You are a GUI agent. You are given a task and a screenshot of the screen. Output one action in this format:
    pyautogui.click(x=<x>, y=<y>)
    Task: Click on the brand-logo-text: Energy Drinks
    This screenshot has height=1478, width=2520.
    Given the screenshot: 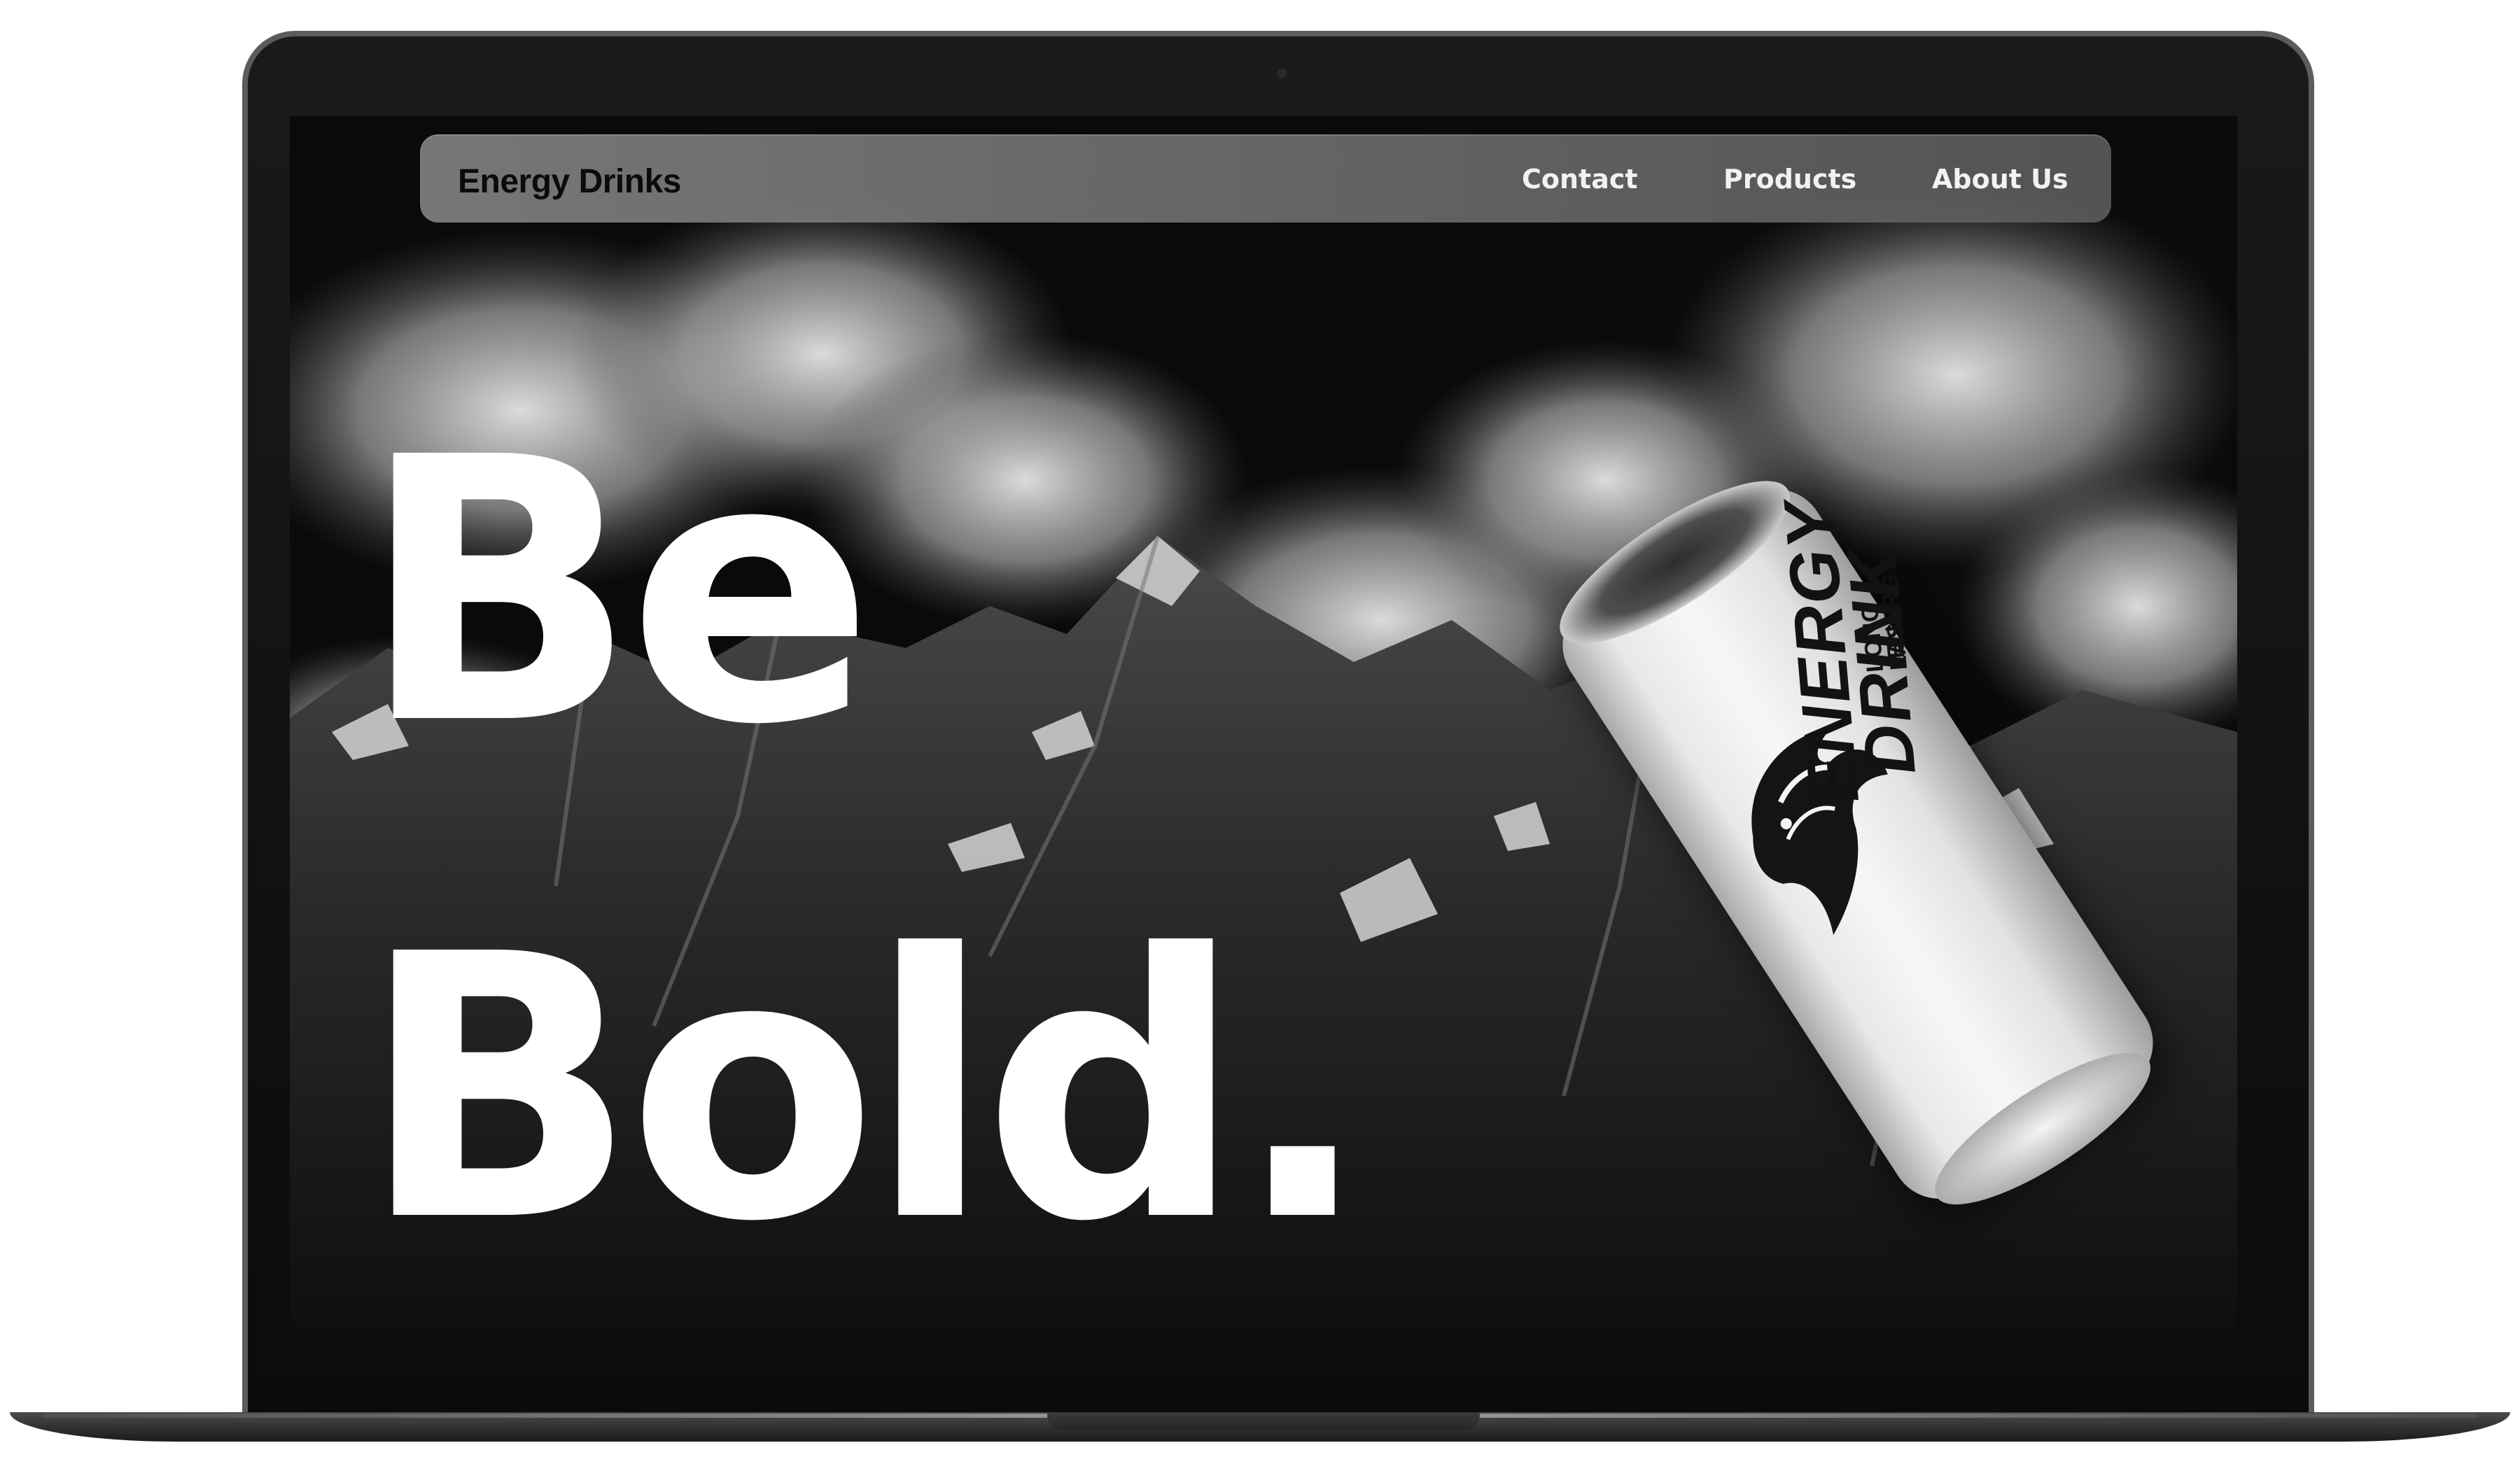 What is the action you would take?
    pyautogui.click(x=569, y=181)
    